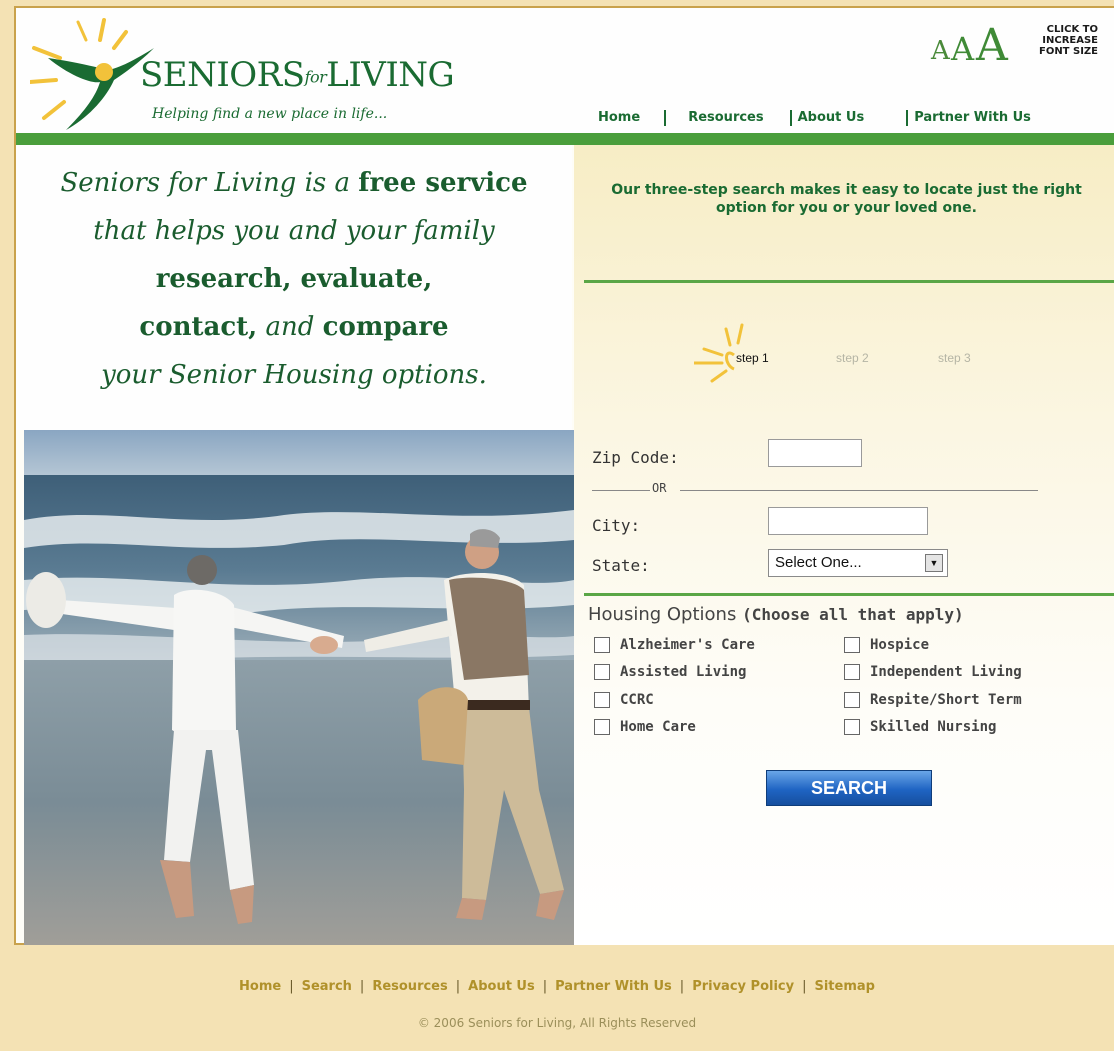 The image size is (1114, 1051). What do you see at coordinates (815, 453) in the screenshot?
I see `zip-code-input` at bounding box center [815, 453].